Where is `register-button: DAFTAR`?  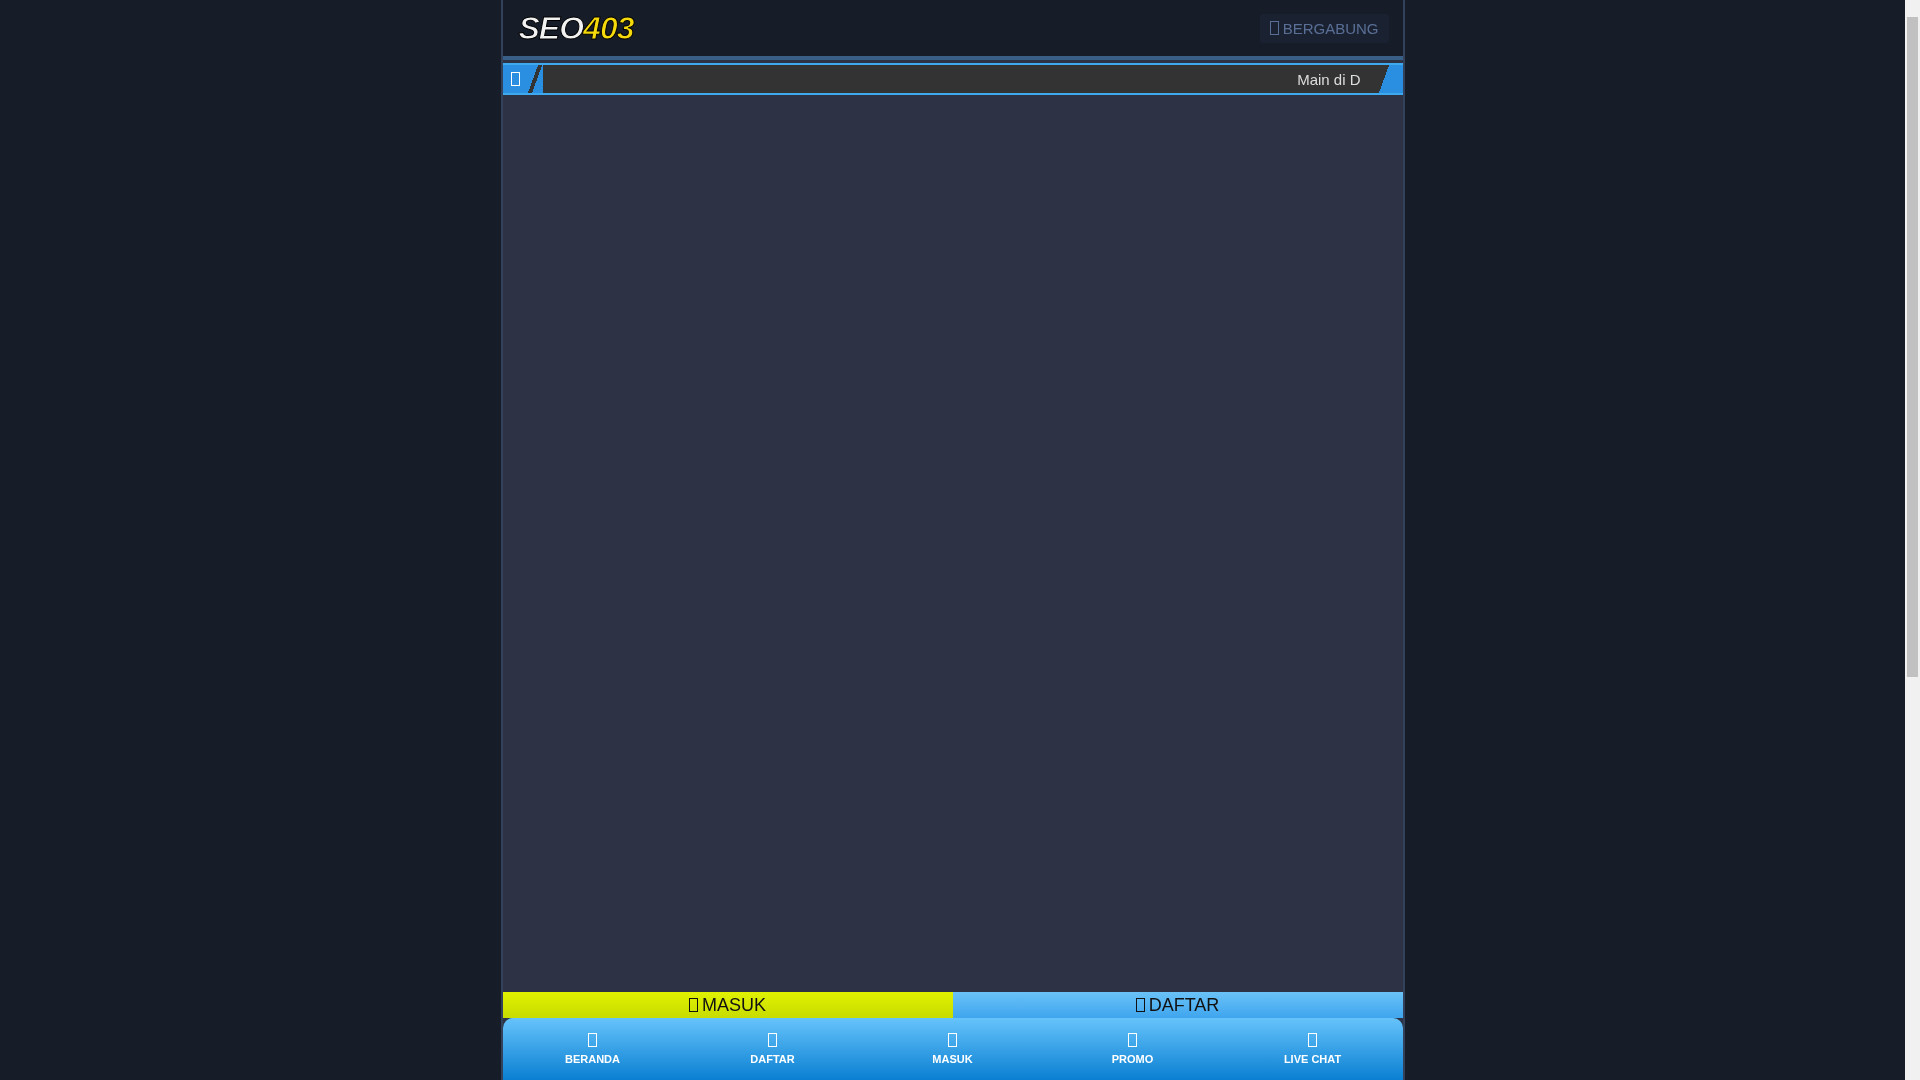 register-button: DAFTAR is located at coordinates (1177, 1005).